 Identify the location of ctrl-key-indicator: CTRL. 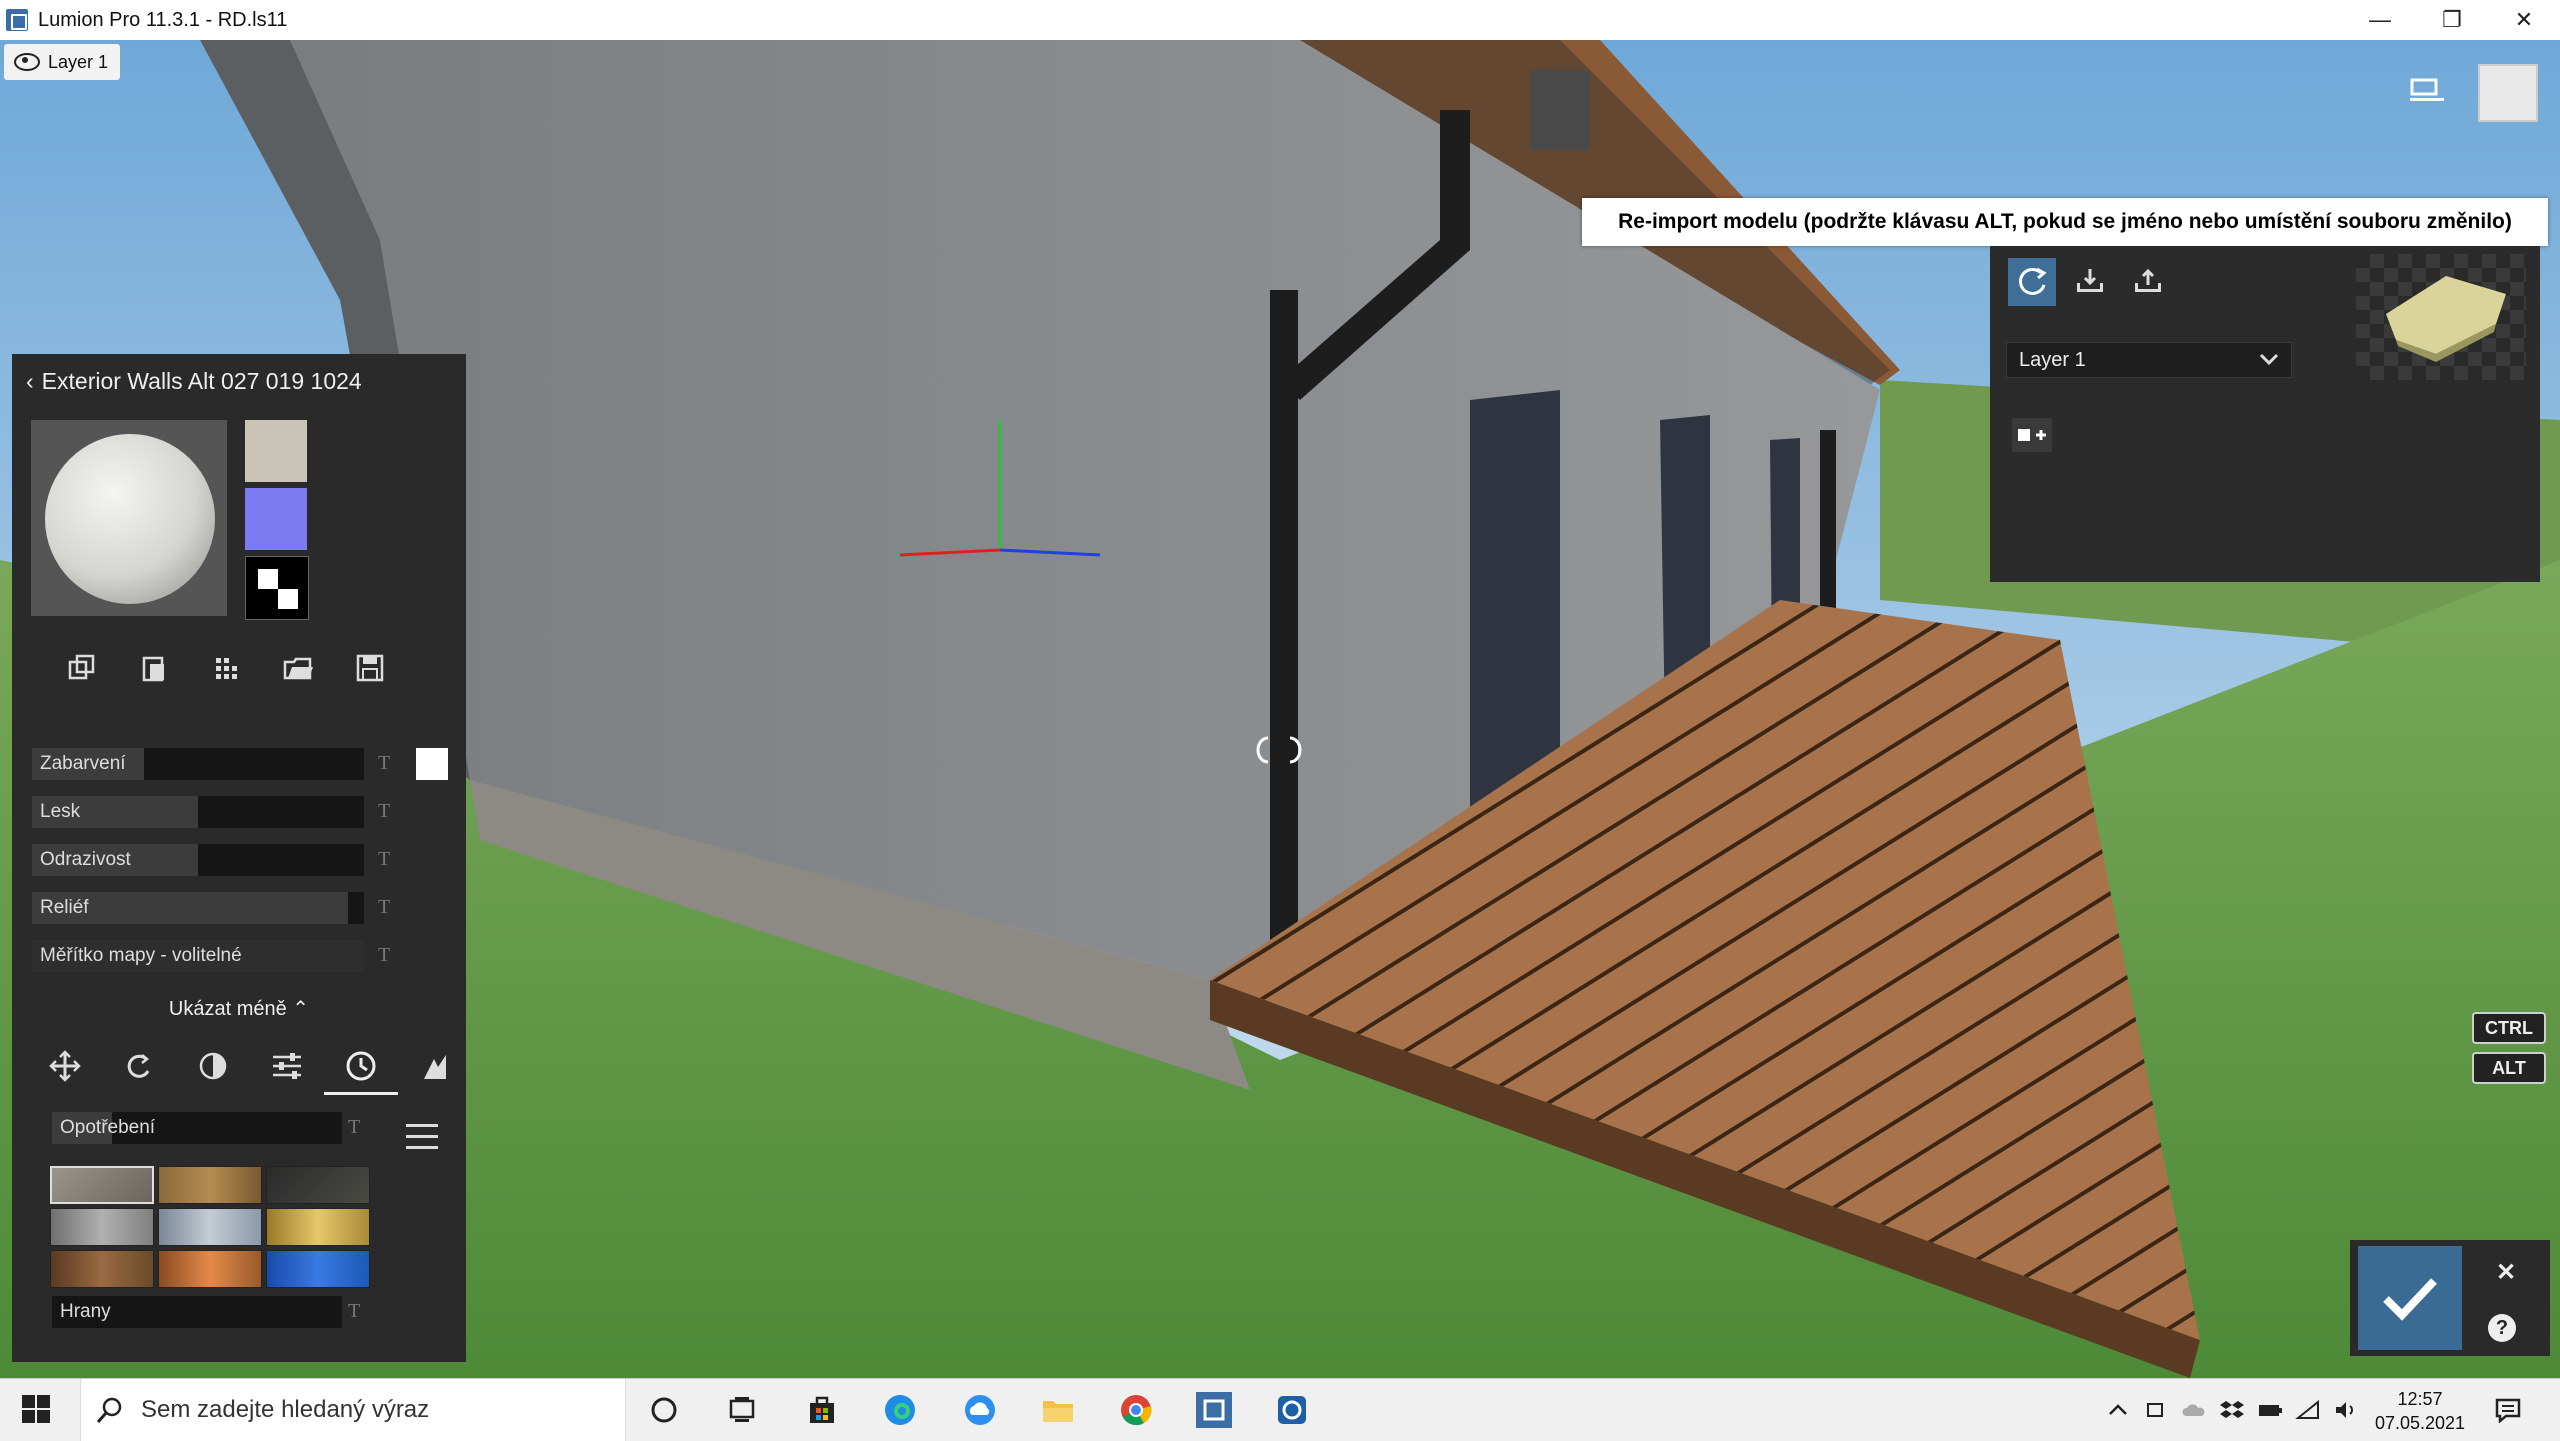
(2509, 1028).